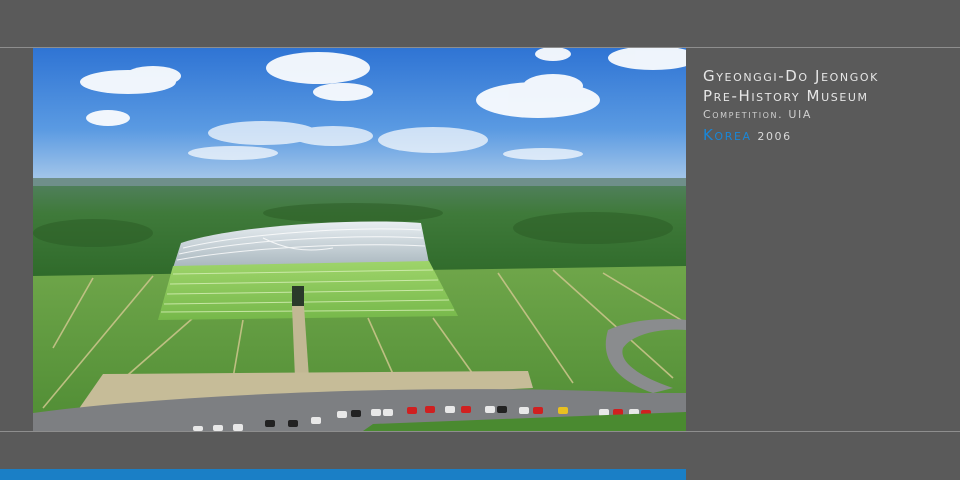 Image resolution: width=960 pixels, height=480 pixels. Describe the element at coordinates (727, 135) in the screenshot. I see `project-country: Korea` at that location.